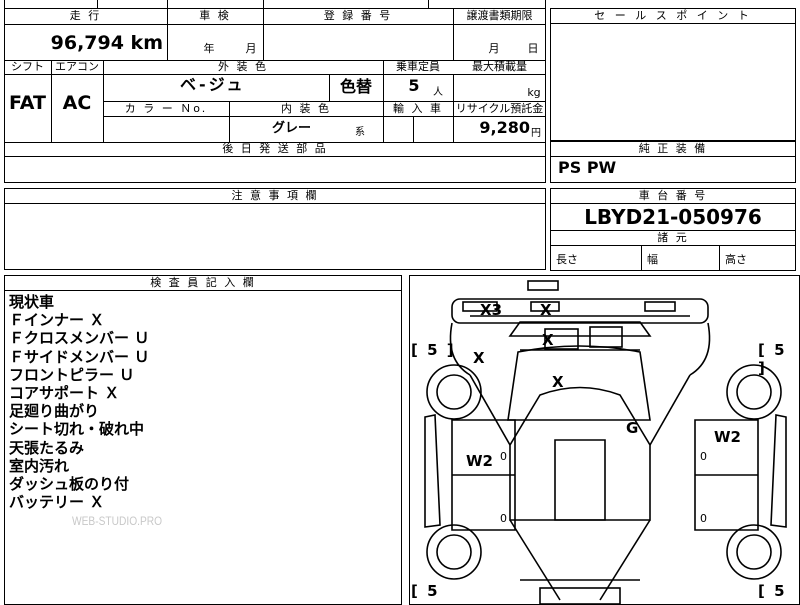 This screenshot has width=800, height=605. What do you see at coordinates (64, 393) in the screenshot?
I see `note-line: コアサポート Ｘ` at bounding box center [64, 393].